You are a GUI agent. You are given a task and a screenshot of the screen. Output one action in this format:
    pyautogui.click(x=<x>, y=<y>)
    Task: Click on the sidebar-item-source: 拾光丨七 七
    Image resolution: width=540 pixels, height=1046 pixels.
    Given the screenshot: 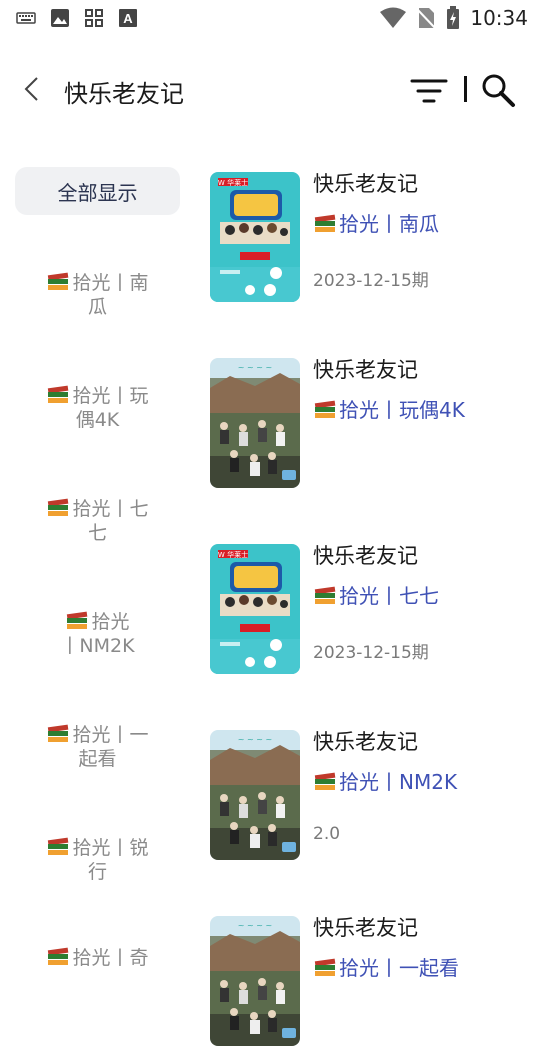 What is the action you would take?
    pyautogui.click(x=97, y=520)
    